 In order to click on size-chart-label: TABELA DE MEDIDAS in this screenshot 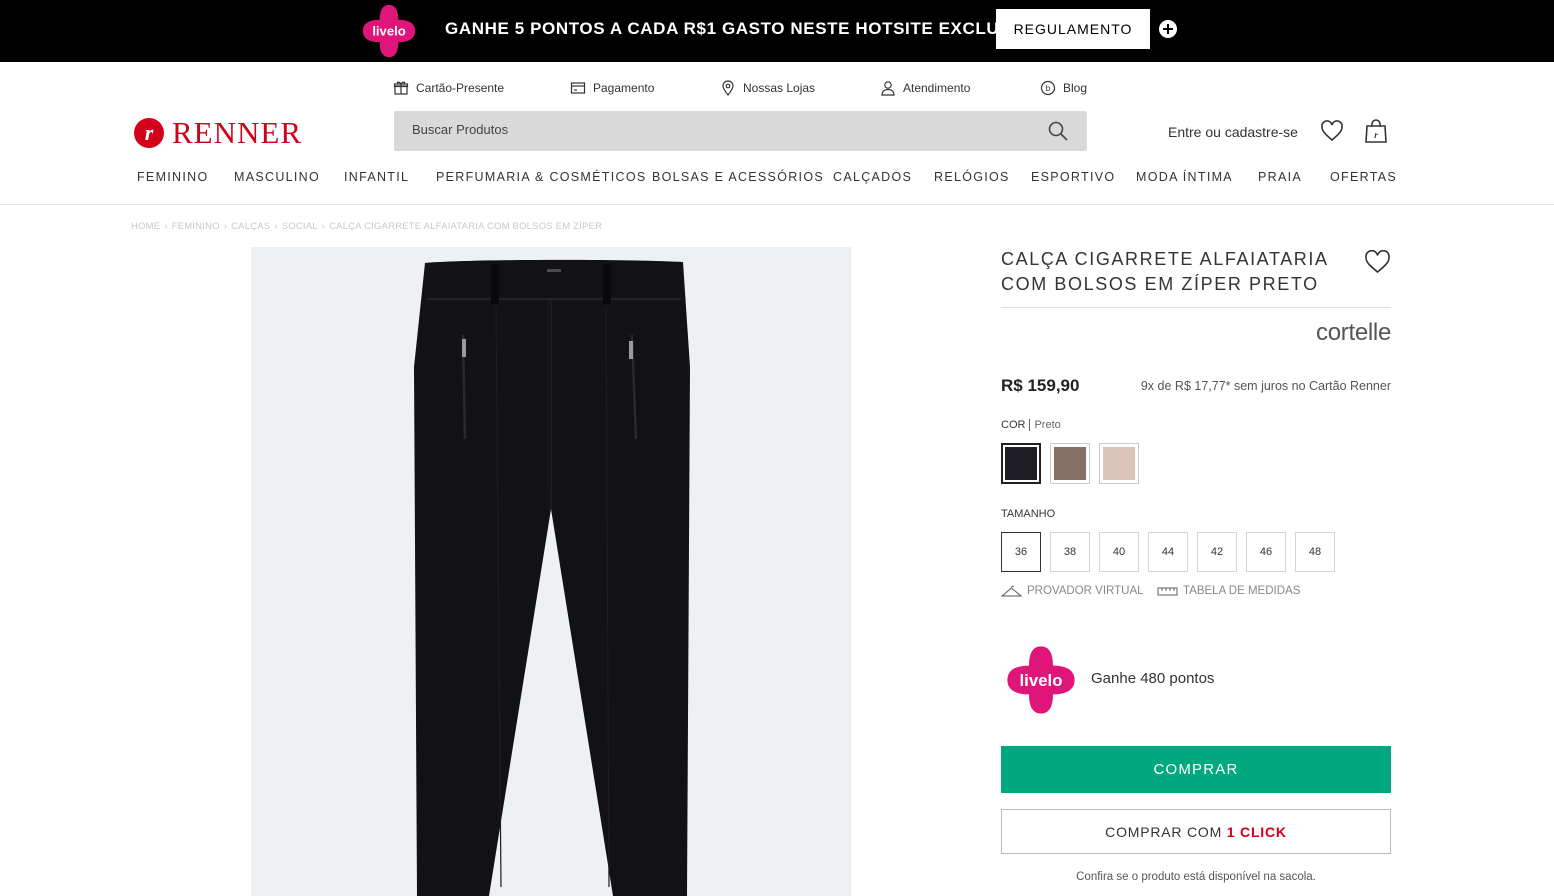, I will do `click(1242, 591)`.